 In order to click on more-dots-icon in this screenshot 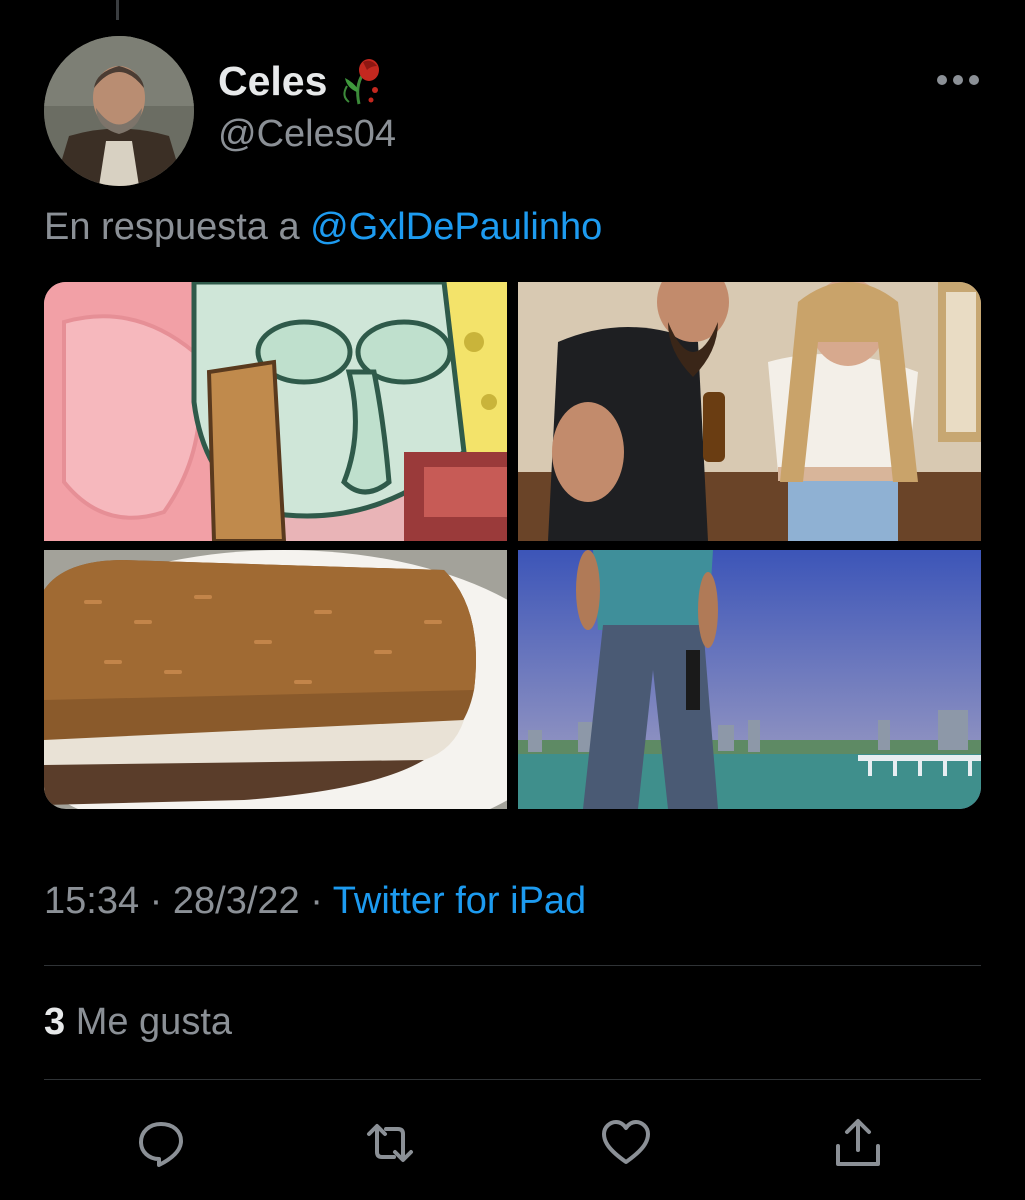, I will do `click(958, 80)`.